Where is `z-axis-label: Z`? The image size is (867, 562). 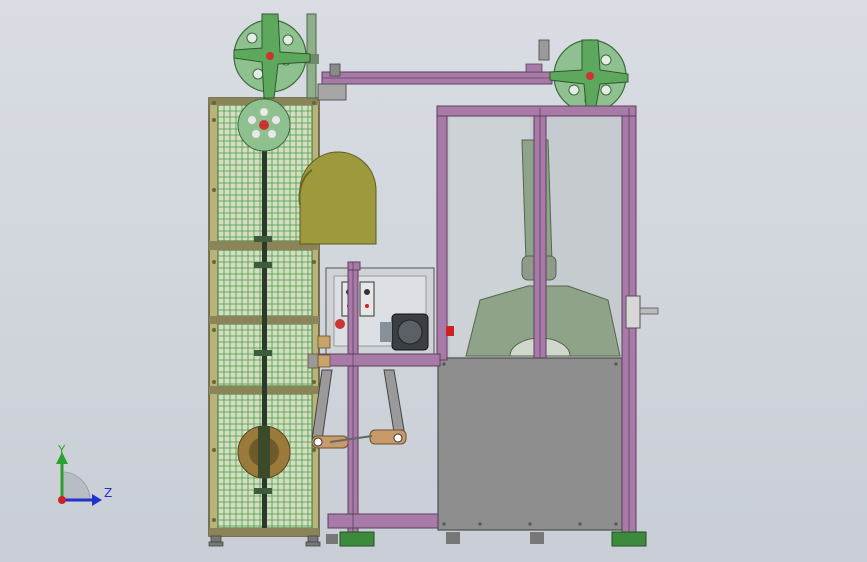
z-axis-label: Z is located at coordinates (108, 493).